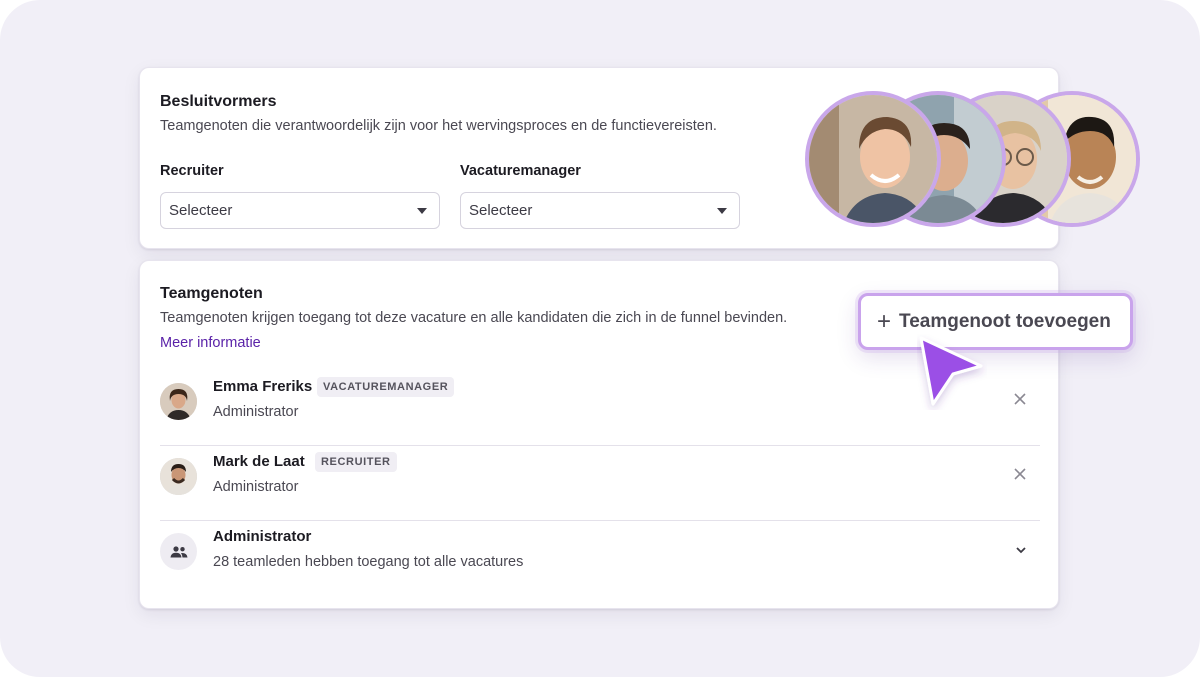 Image resolution: width=1200 pixels, height=677 pixels. What do you see at coordinates (951, 371) in the screenshot?
I see `cursor-arrow-icon` at bounding box center [951, 371].